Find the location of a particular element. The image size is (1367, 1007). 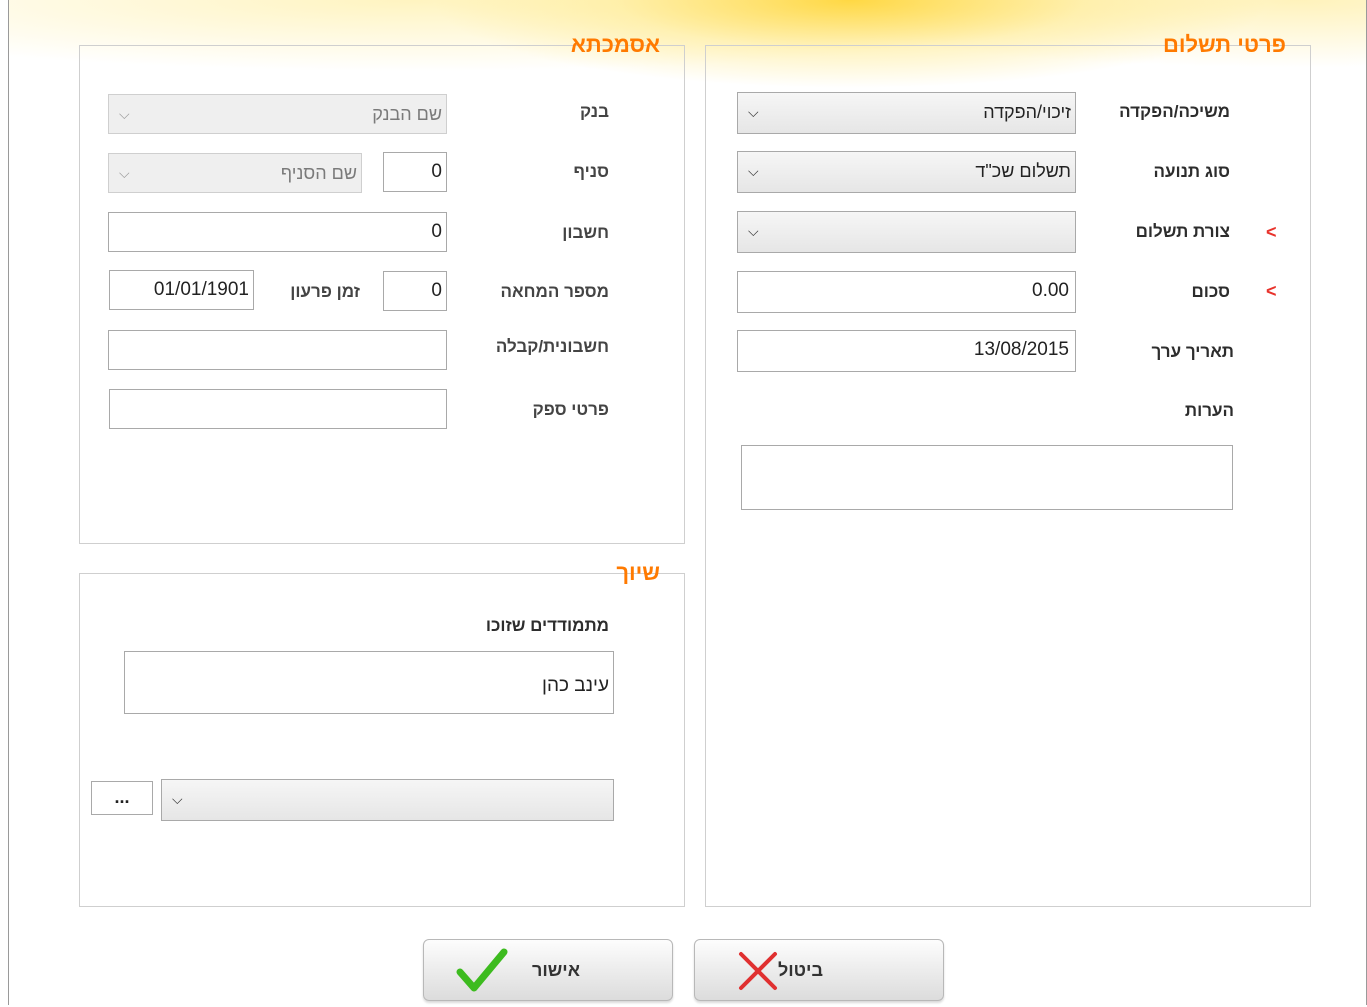

branch-label: סניף is located at coordinates (591, 171).